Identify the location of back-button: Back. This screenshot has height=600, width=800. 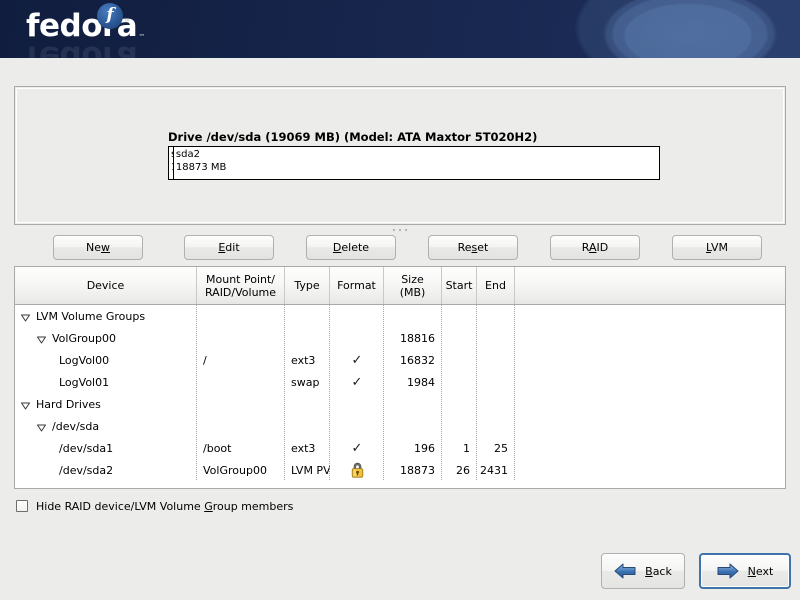
(643, 571).